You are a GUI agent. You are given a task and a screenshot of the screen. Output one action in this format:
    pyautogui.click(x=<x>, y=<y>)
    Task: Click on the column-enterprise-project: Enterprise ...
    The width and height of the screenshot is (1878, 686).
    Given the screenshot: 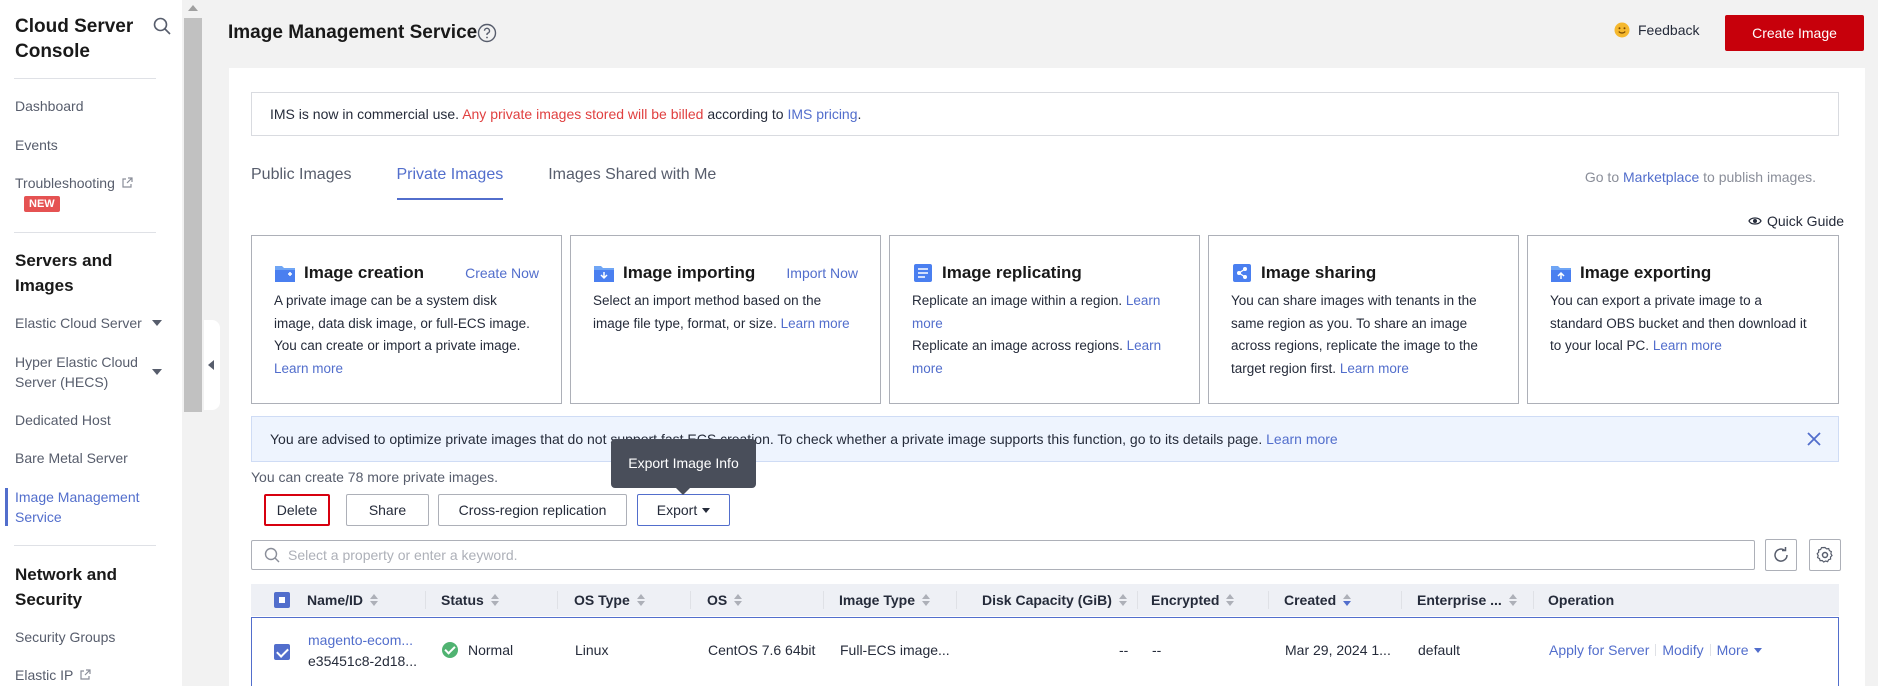 What is the action you would take?
    pyautogui.click(x=1467, y=600)
    